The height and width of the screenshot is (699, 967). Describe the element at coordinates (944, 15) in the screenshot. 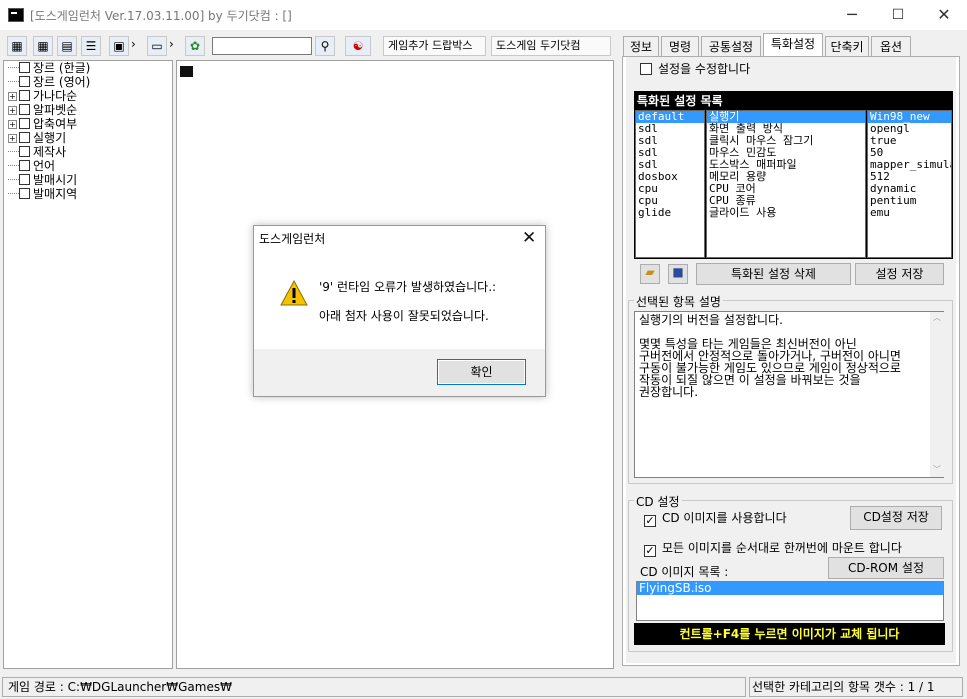

I see `close-button: ✕` at that location.